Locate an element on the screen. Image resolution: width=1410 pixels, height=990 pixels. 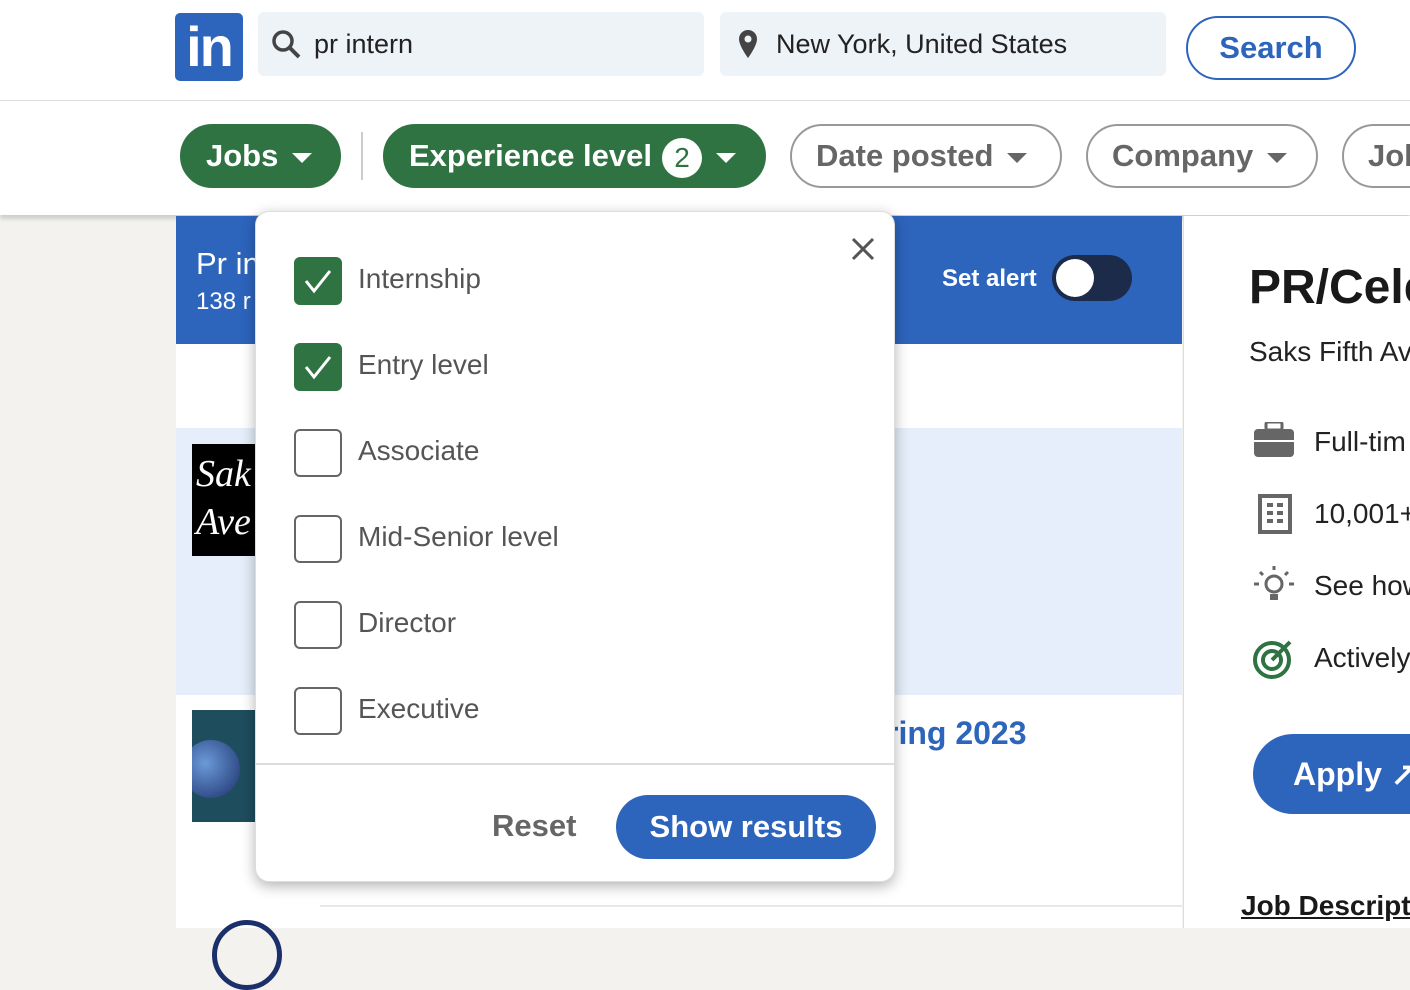
search-button: Search is located at coordinates (1271, 48).